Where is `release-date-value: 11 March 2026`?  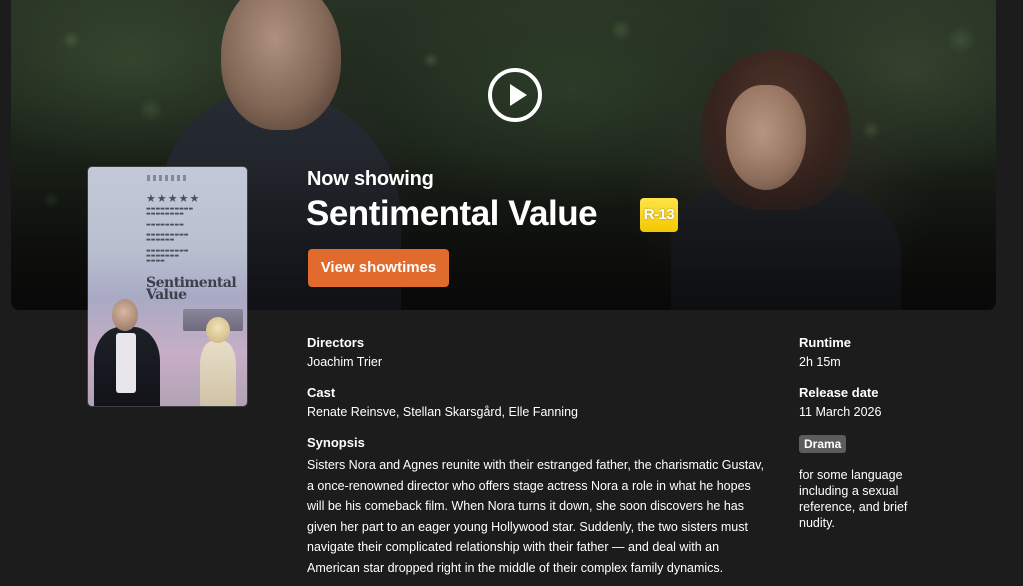
release-date-value: 11 March 2026 is located at coordinates (840, 412).